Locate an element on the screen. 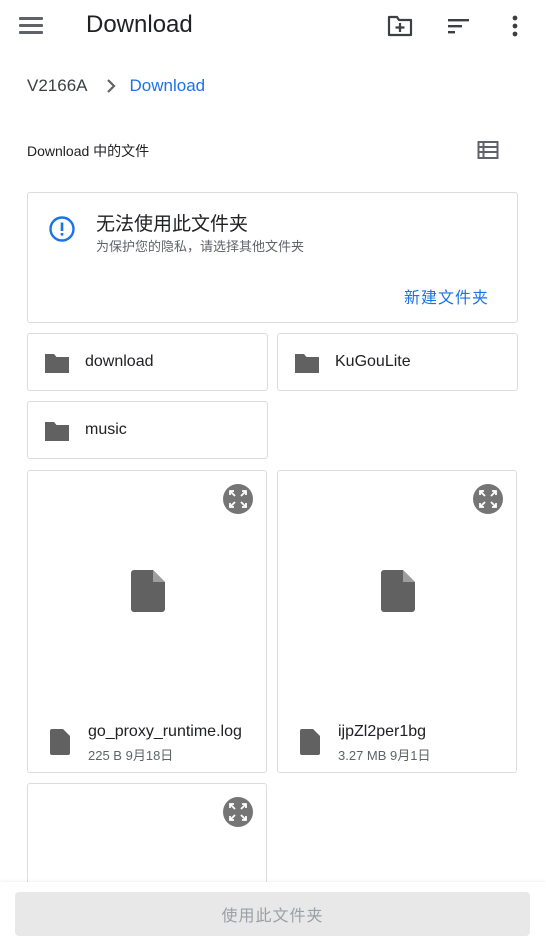  file-date: 9月1日 is located at coordinates (410, 755).